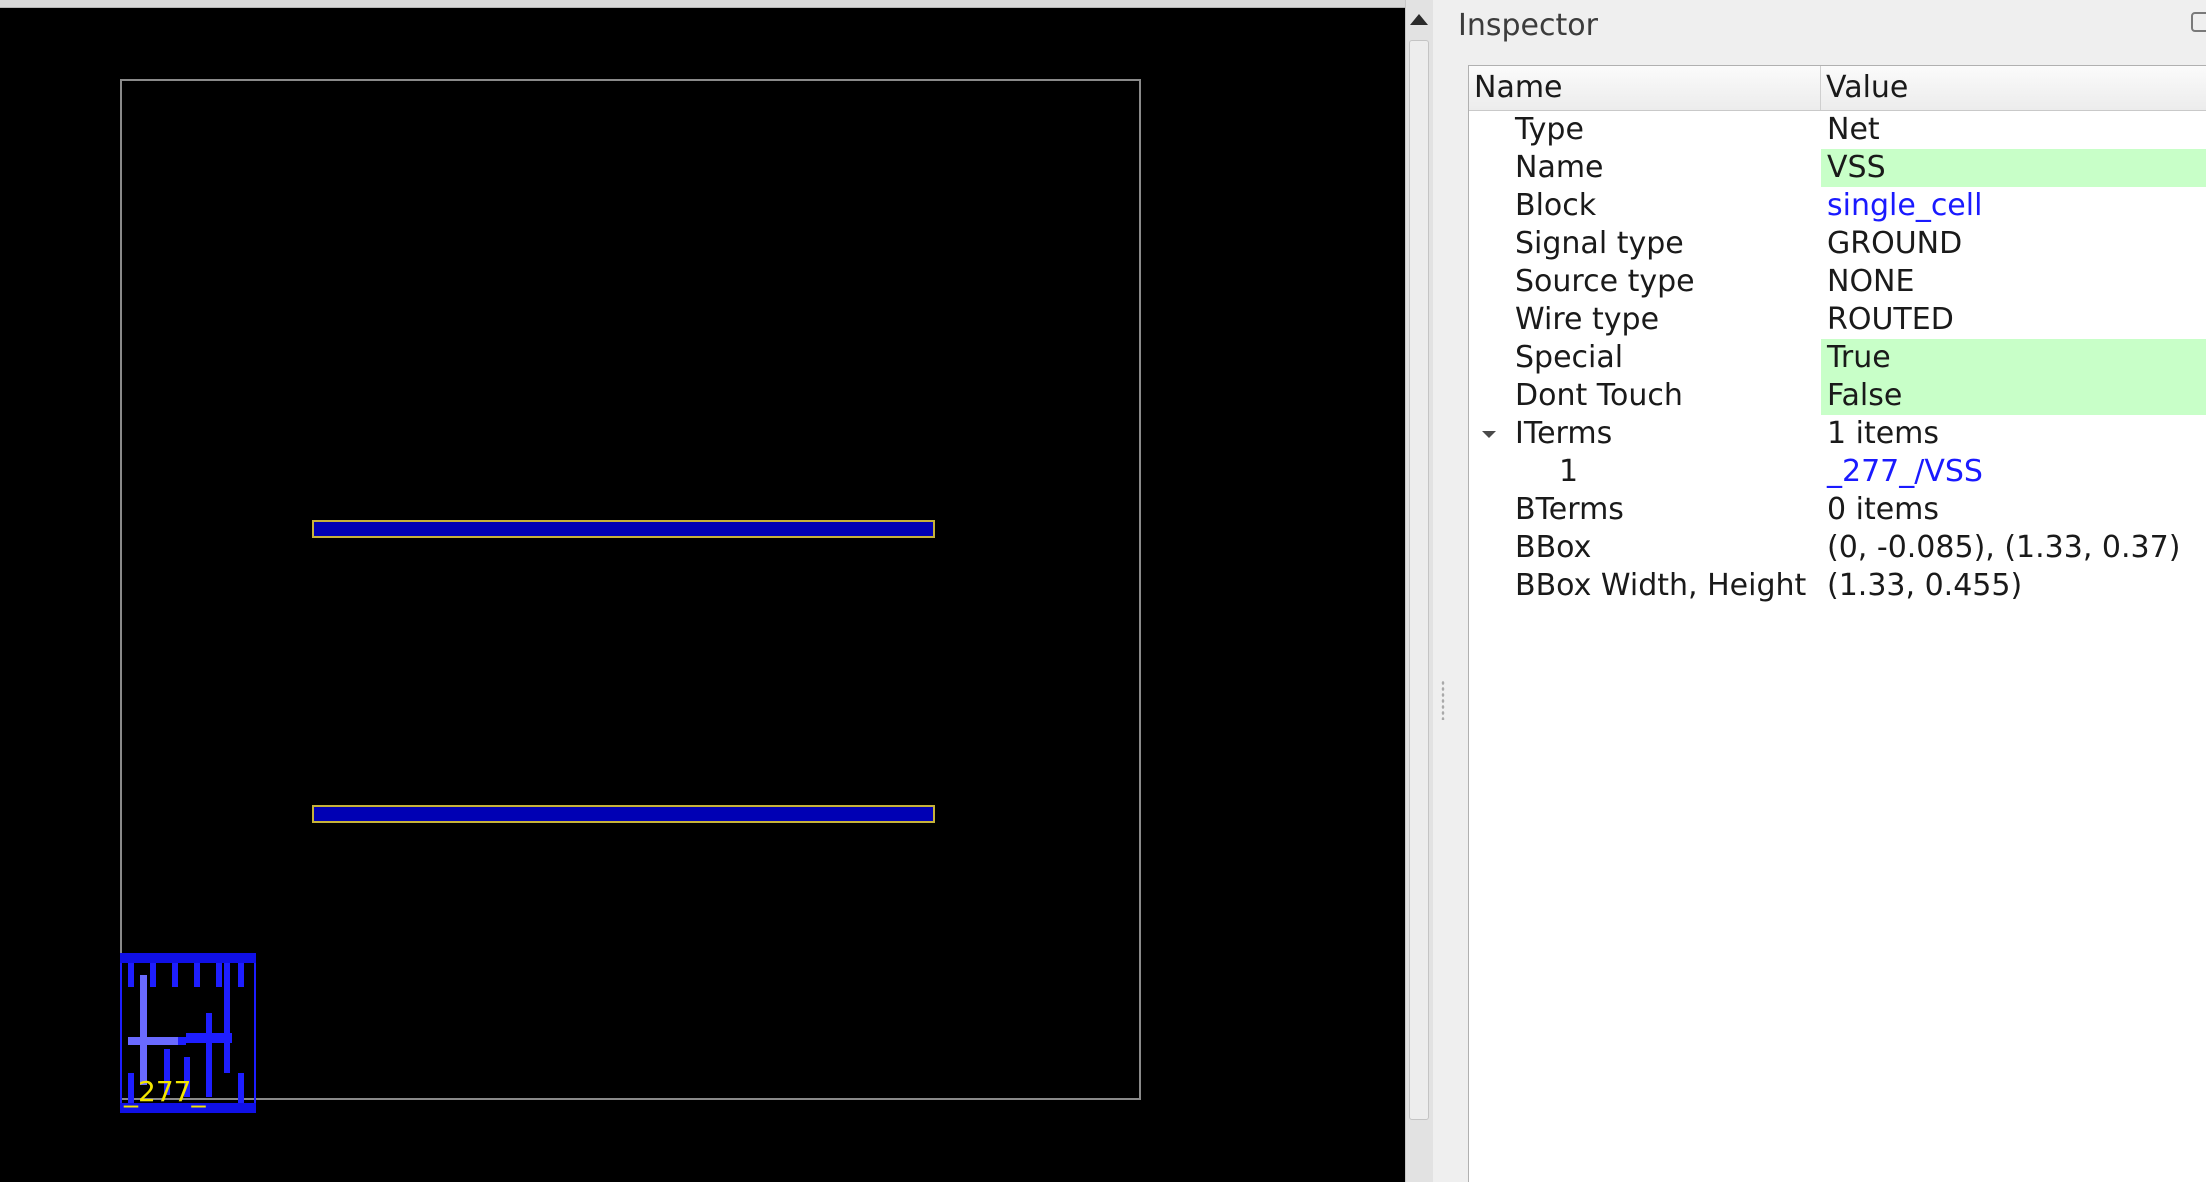 Image resolution: width=2206 pixels, height=1182 pixels. I want to click on property-value: 0 items, so click(1883, 509).